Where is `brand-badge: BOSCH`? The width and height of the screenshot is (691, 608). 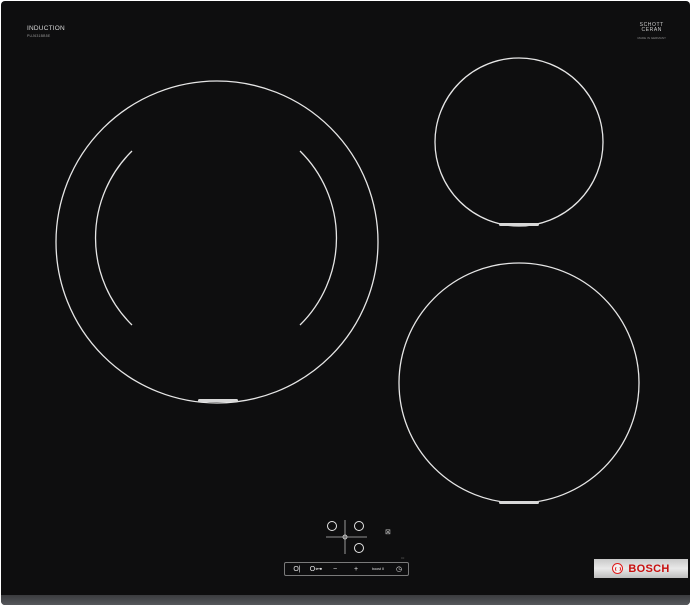
brand-badge: BOSCH is located at coordinates (641, 568).